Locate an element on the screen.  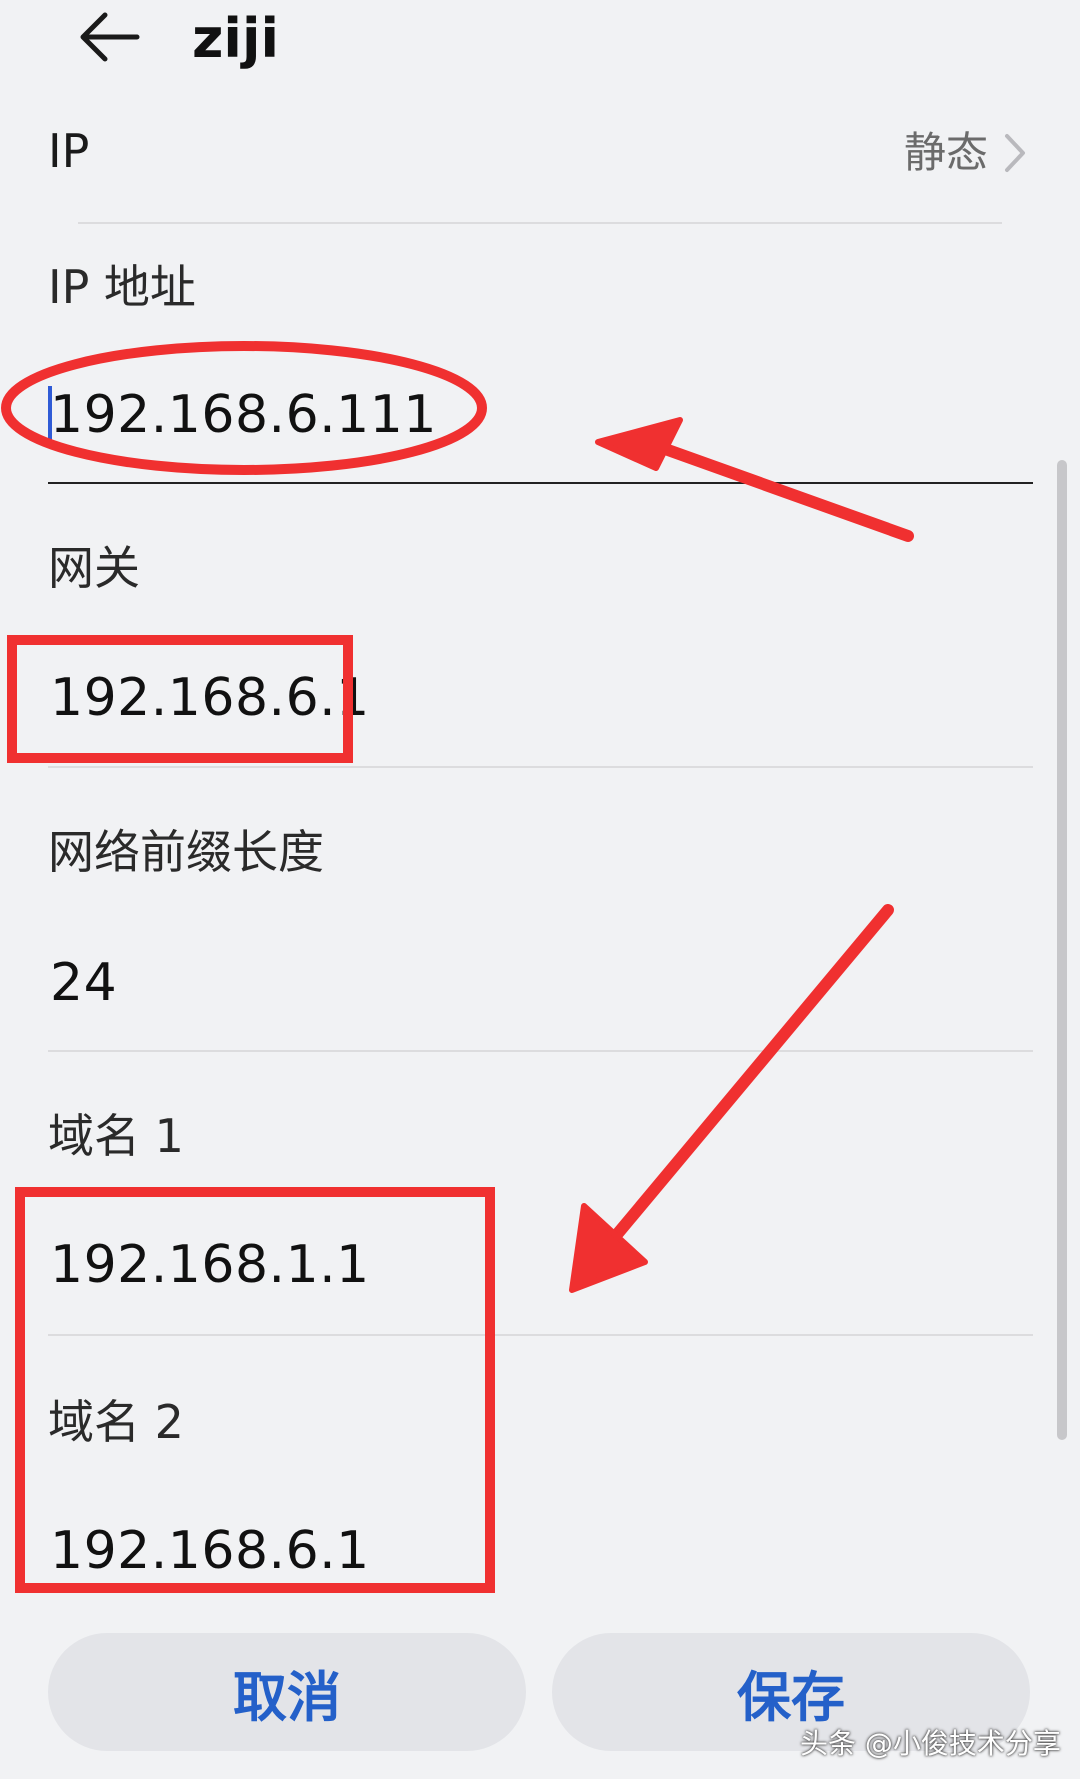
arrow-left-icon is located at coordinates (110, 37).